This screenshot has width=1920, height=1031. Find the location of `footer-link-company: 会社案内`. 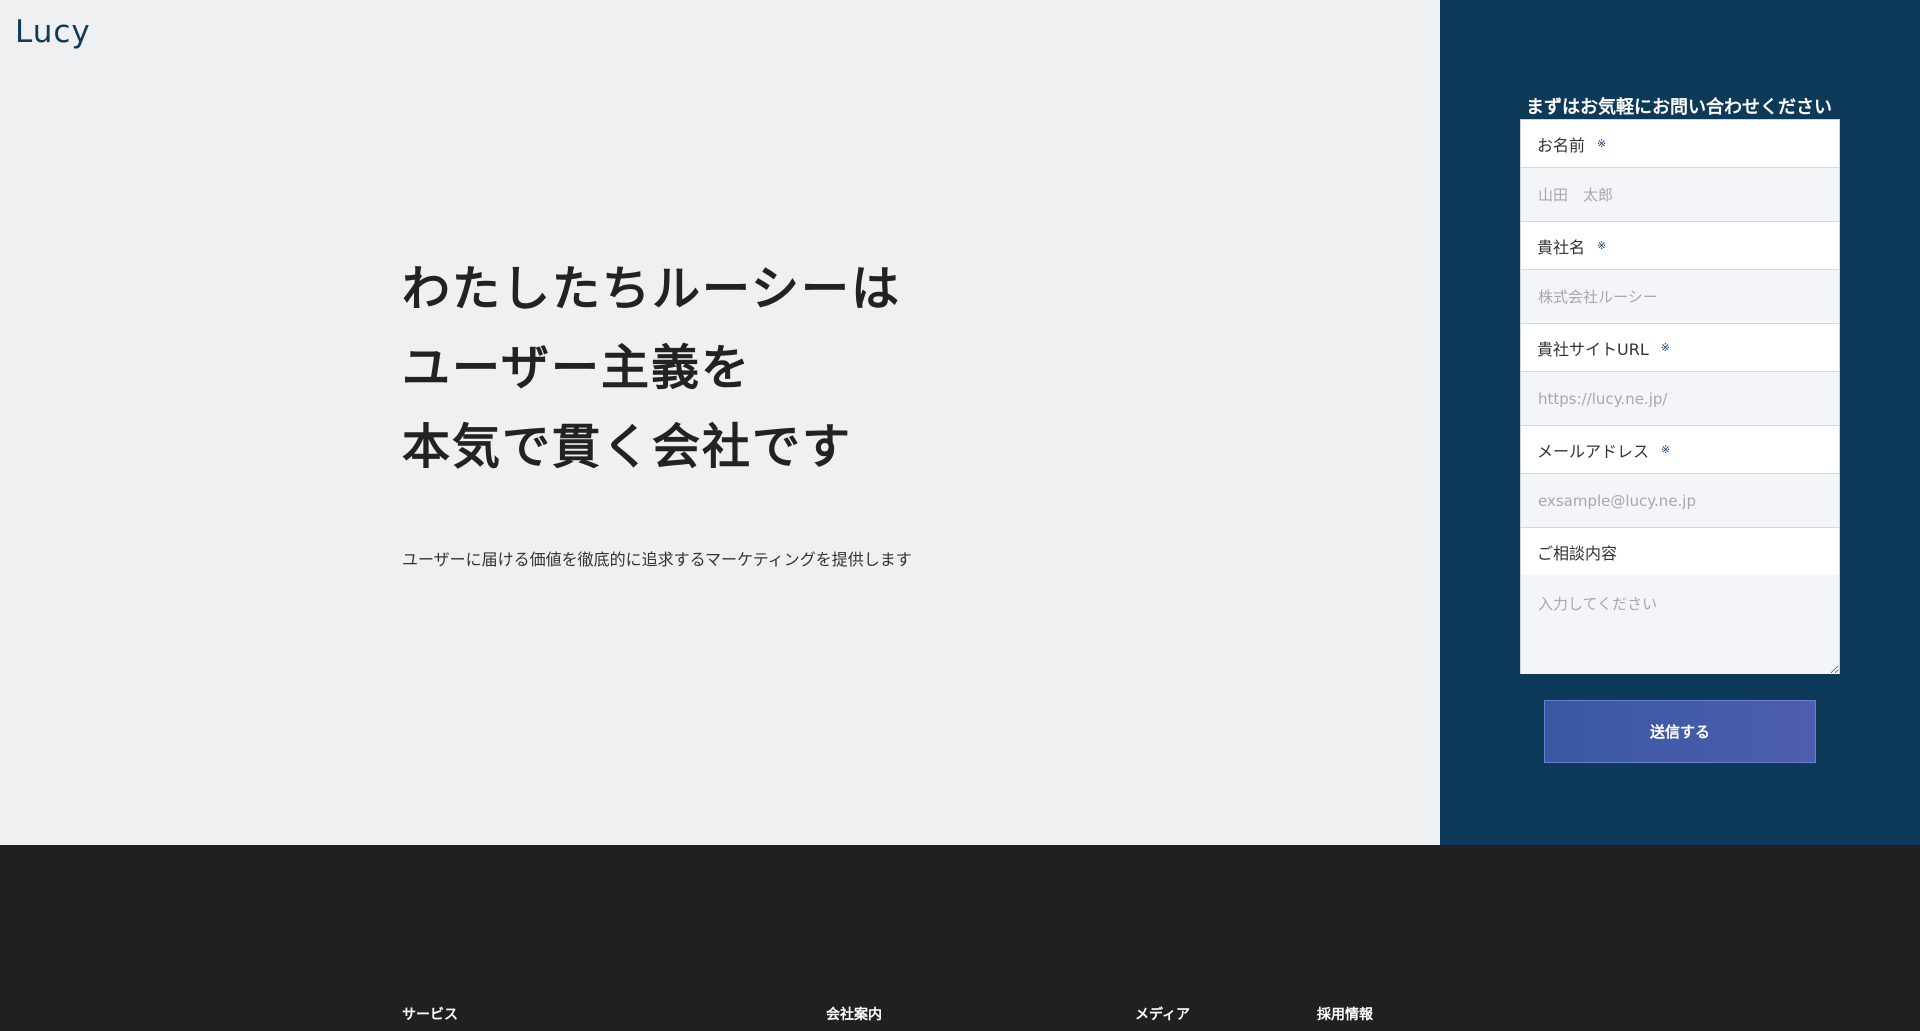

footer-link-company: 会社案内 is located at coordinates (854, 1014).